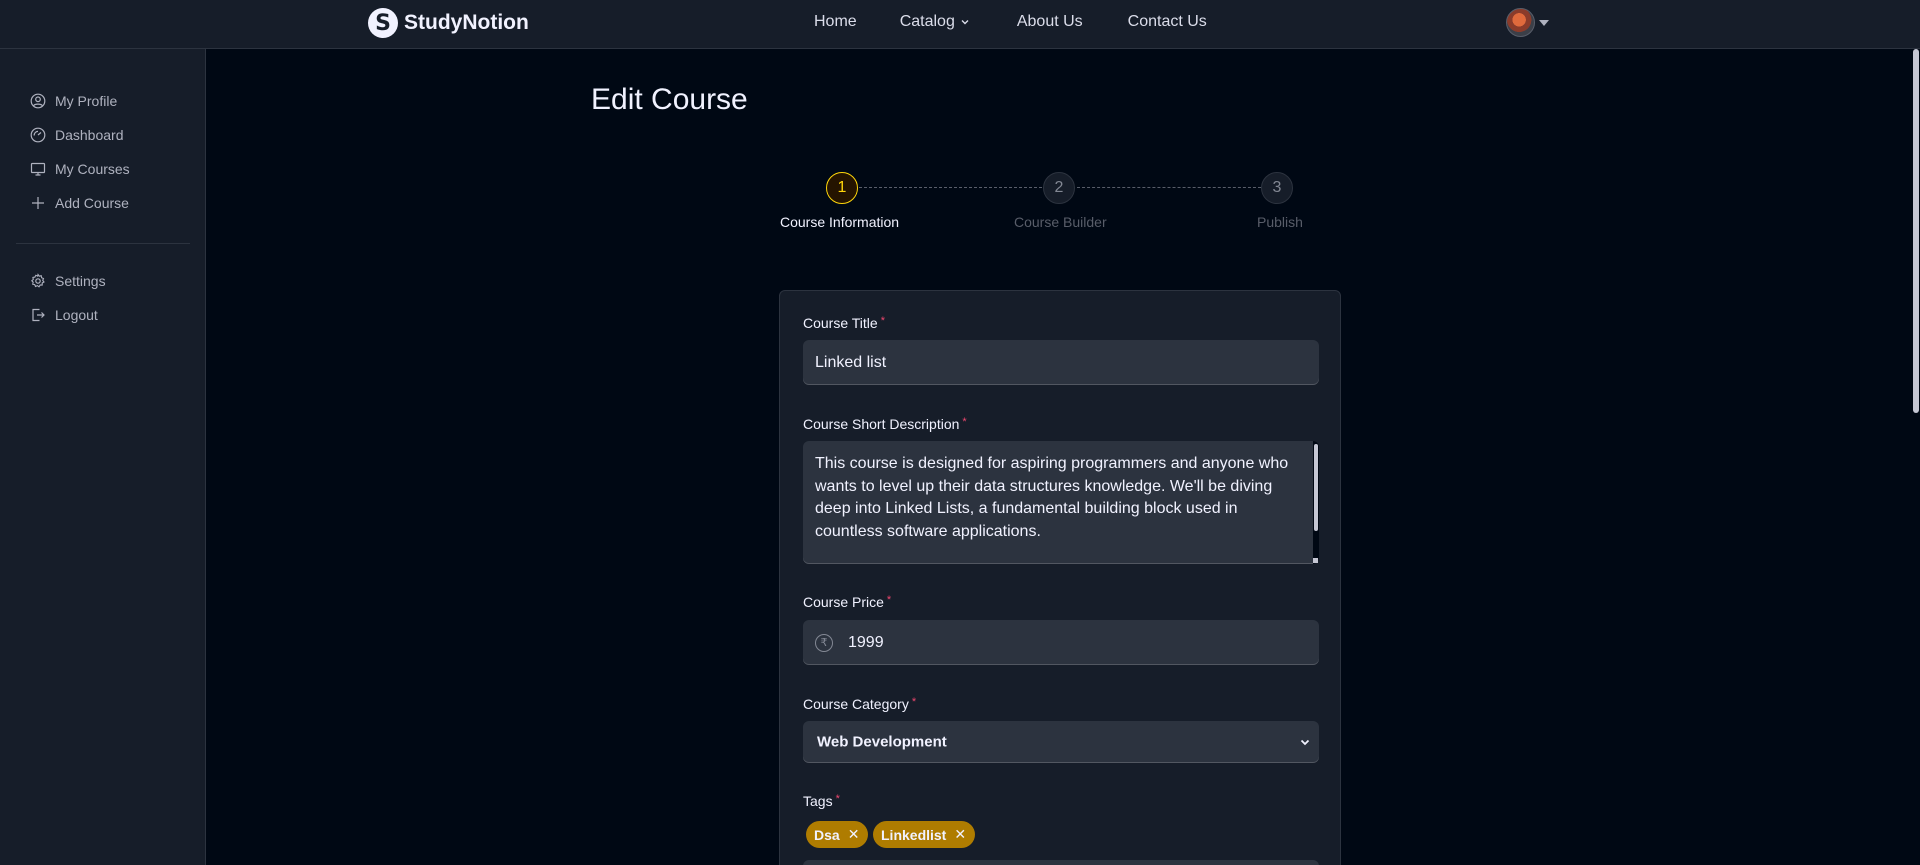 This screenshot has width=1920, height=865. I want to click on course-title-label: Course Title *, so click(844, 323).